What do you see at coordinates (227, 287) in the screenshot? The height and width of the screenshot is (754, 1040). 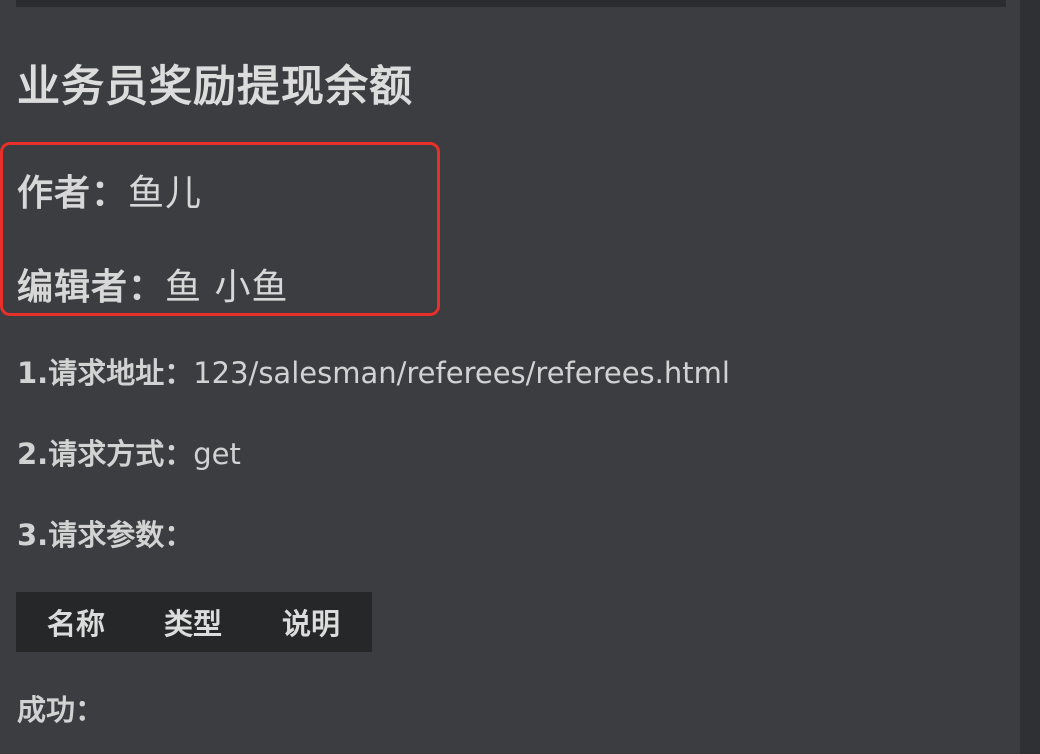 I see `editor-value: 鱼 小鱼` at bounding box center [227, 287].